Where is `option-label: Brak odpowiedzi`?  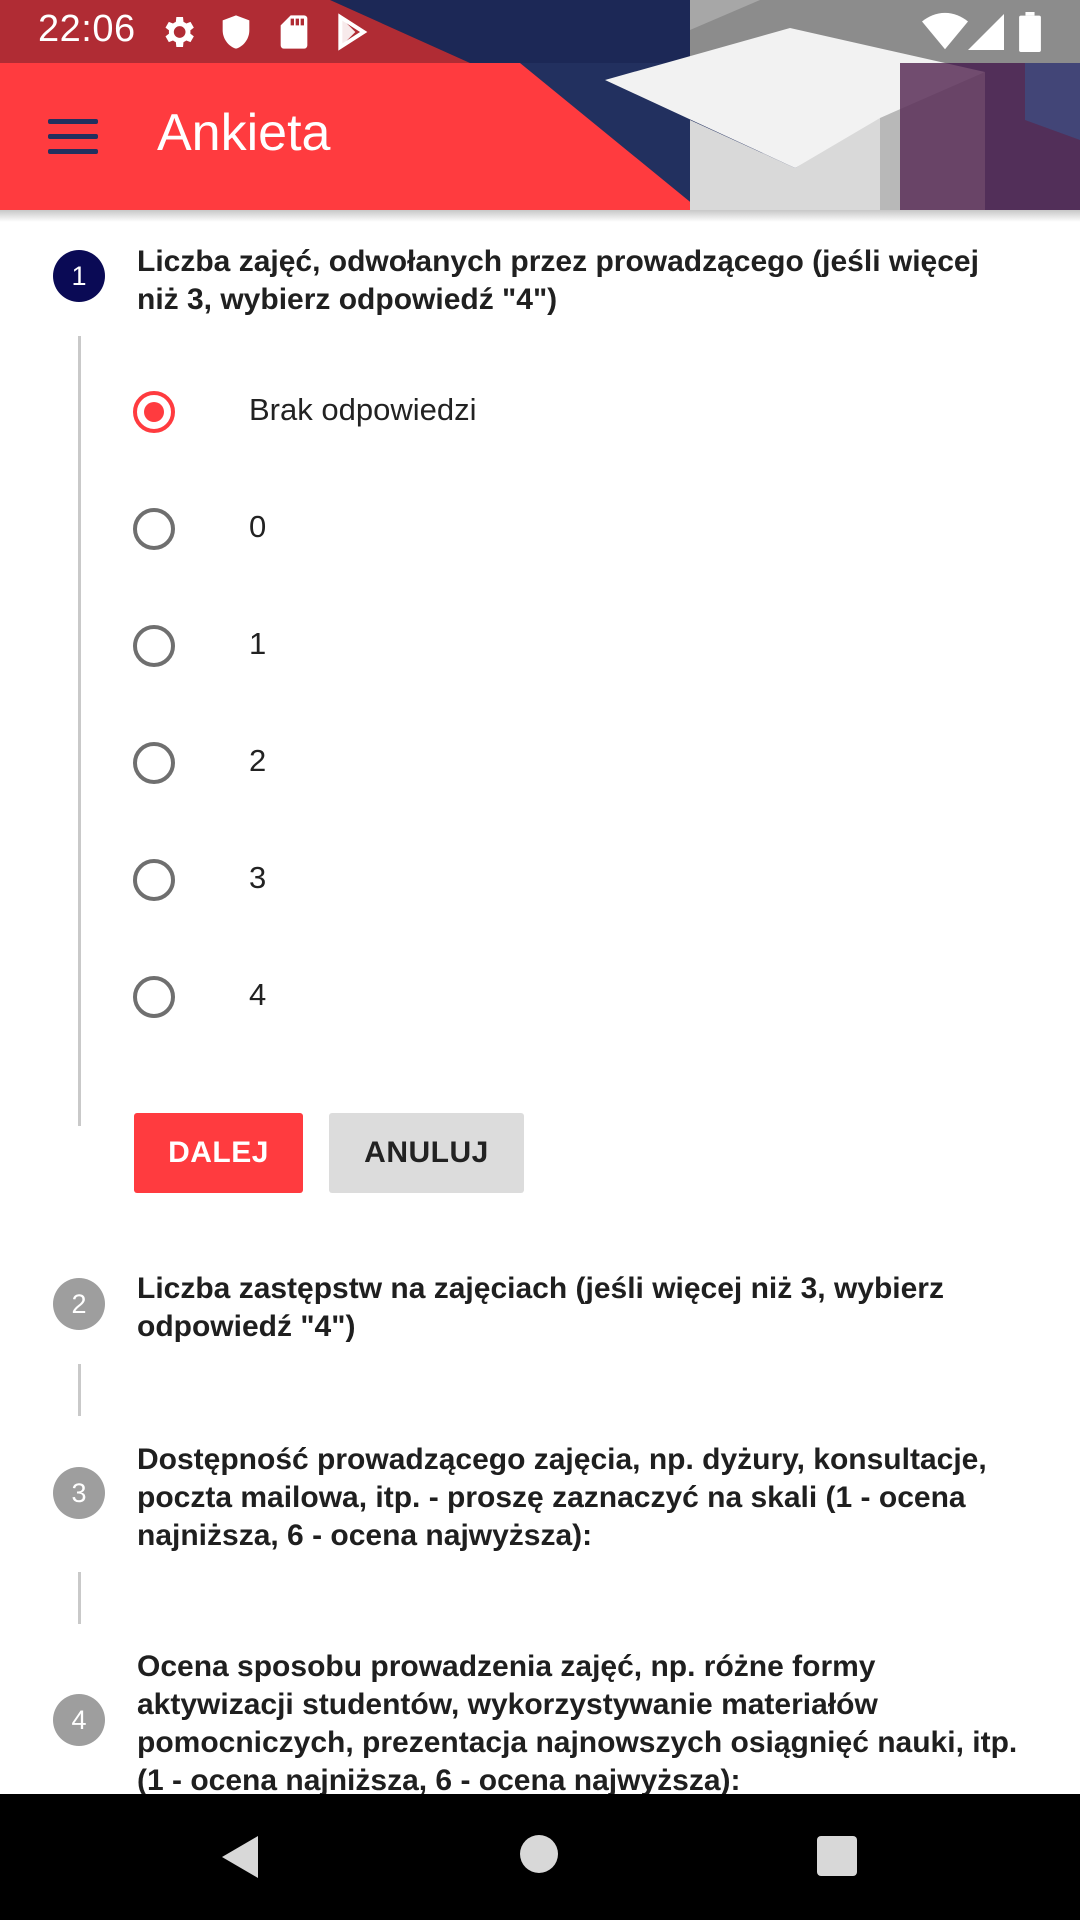
option-label: Brak odpowiedzi is located at coordinates (363, 409).